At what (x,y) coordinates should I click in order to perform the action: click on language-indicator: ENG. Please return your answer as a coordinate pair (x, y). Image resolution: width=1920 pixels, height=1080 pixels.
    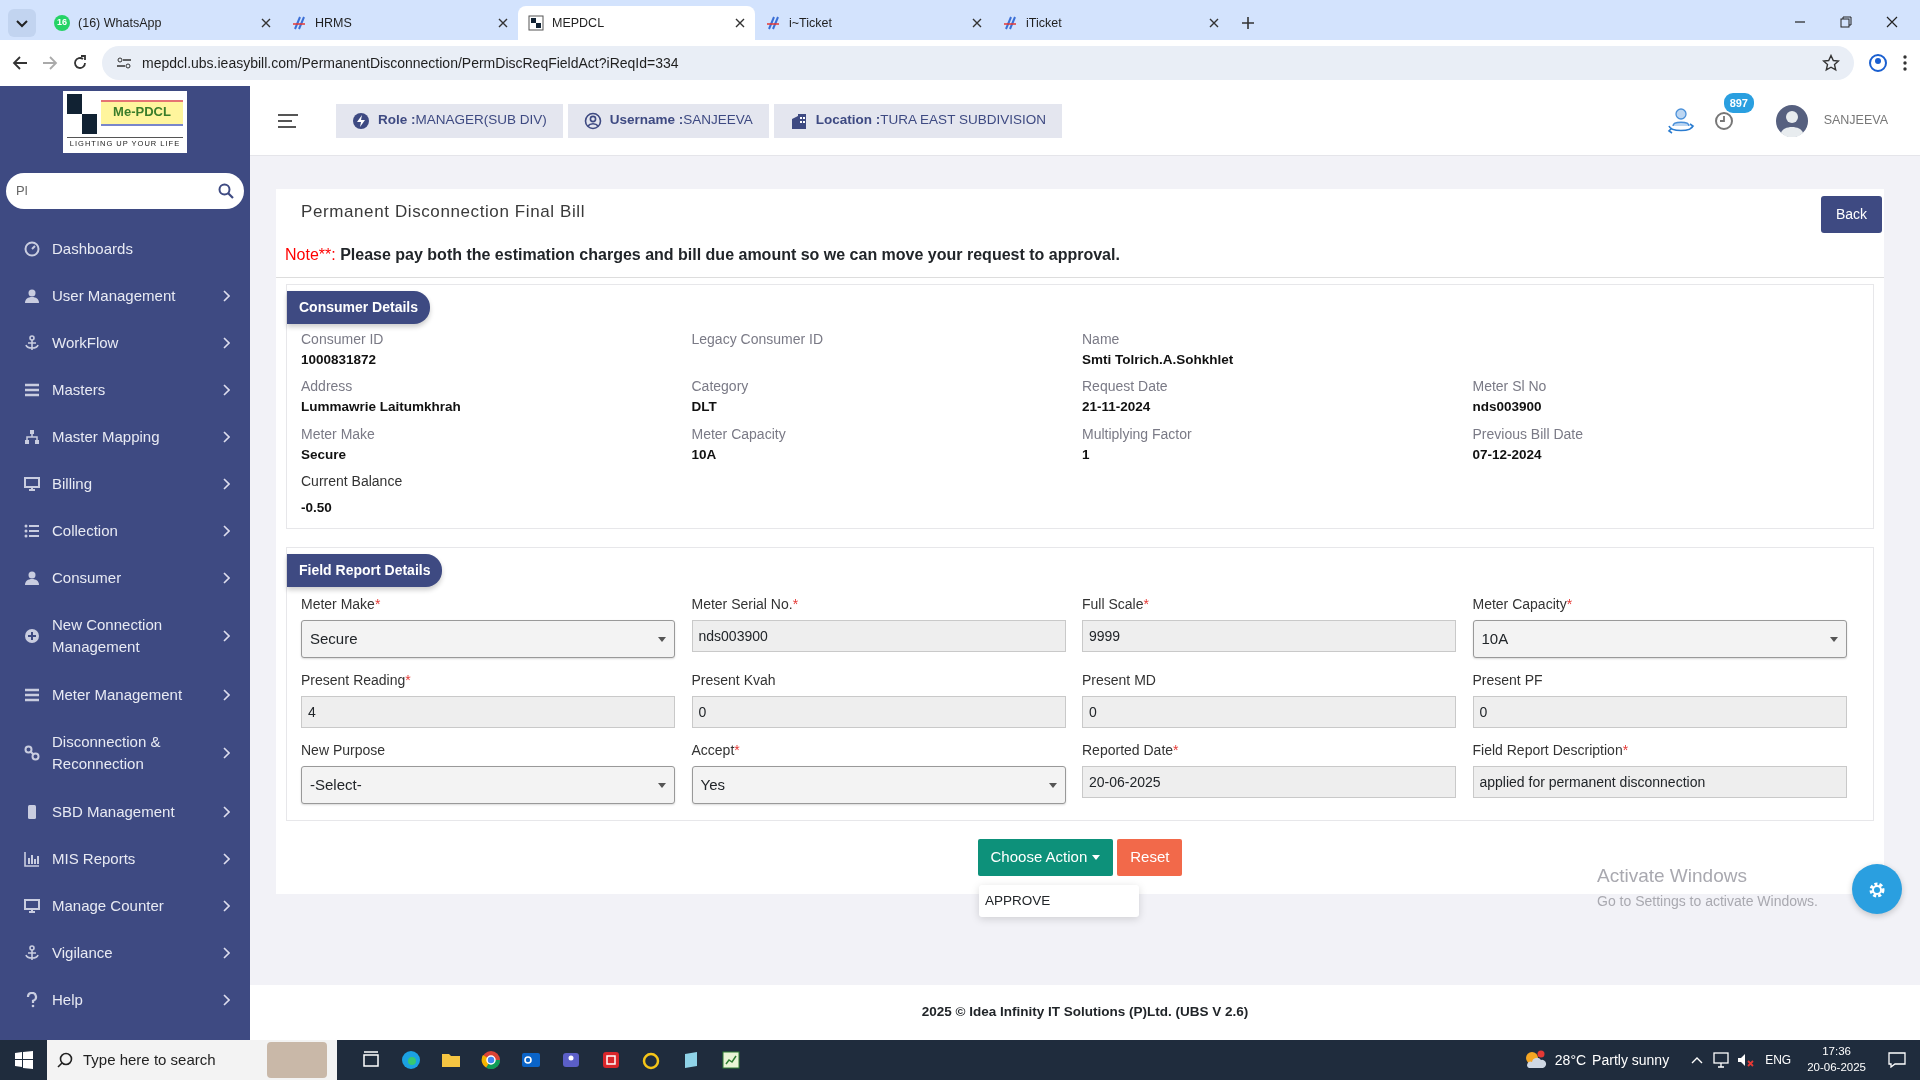
    Looking at the image, I should click on (1778, 1060).